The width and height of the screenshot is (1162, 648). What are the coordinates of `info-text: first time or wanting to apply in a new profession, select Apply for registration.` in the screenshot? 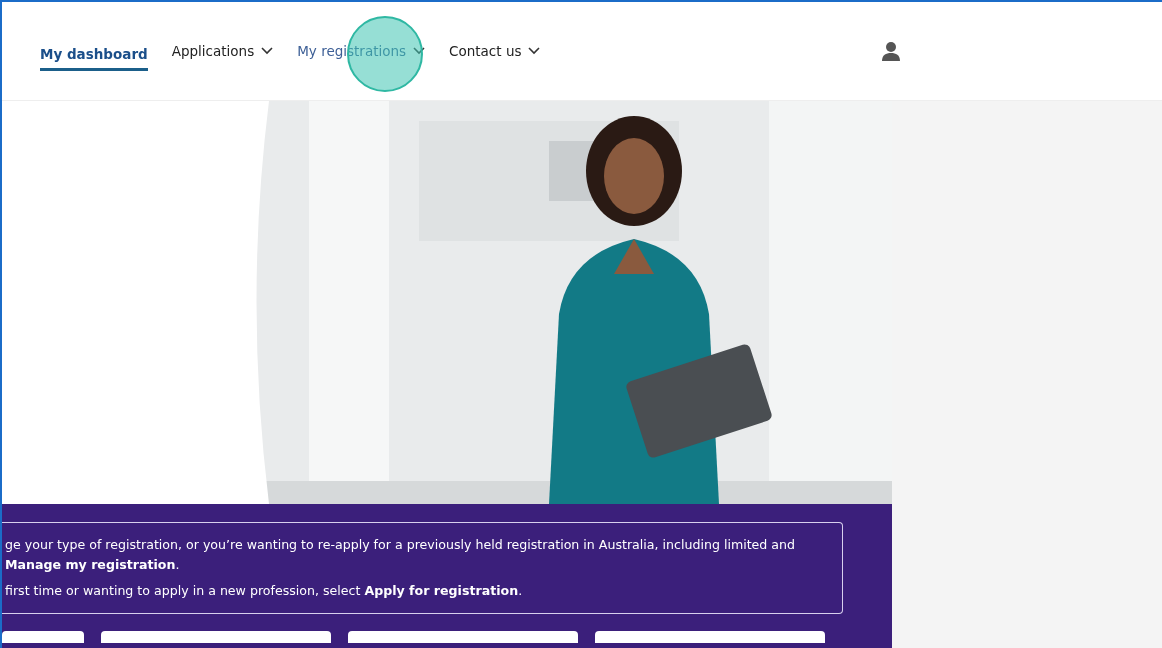 It's located at (264, 591).